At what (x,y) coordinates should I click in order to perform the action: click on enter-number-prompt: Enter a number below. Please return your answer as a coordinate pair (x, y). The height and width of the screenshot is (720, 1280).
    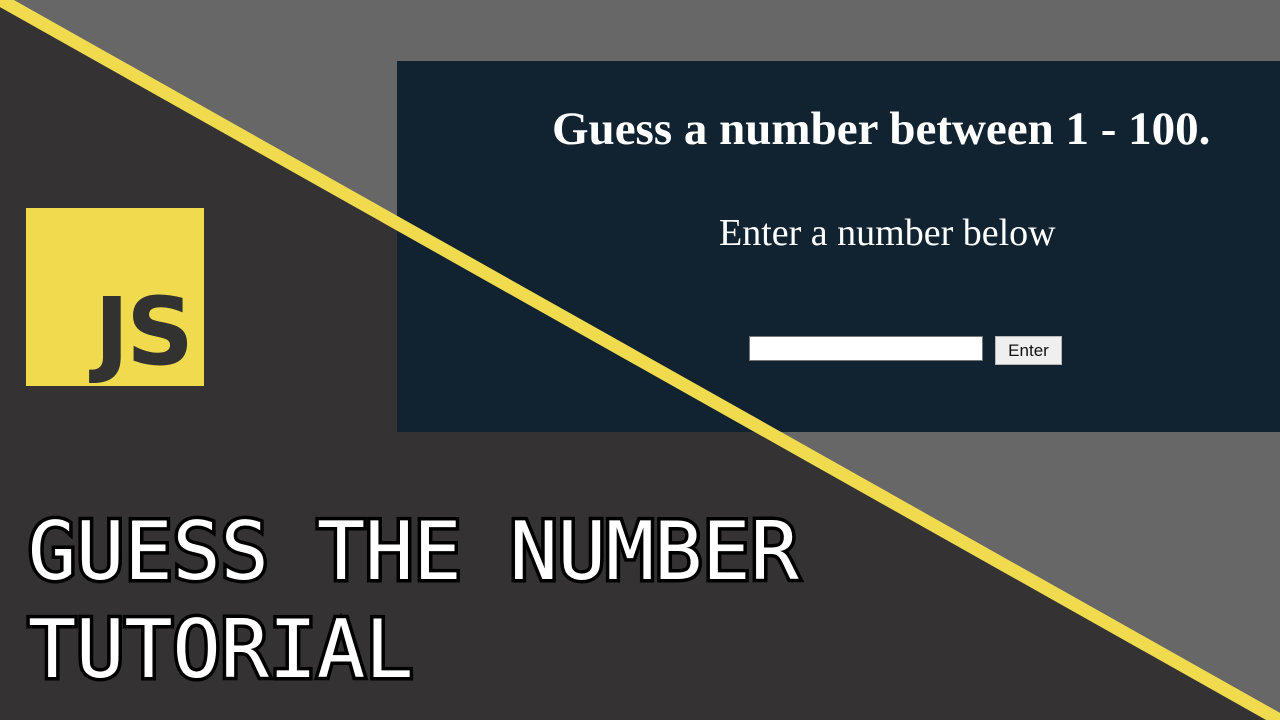
    Looking at the image, I should click on (887, 233).